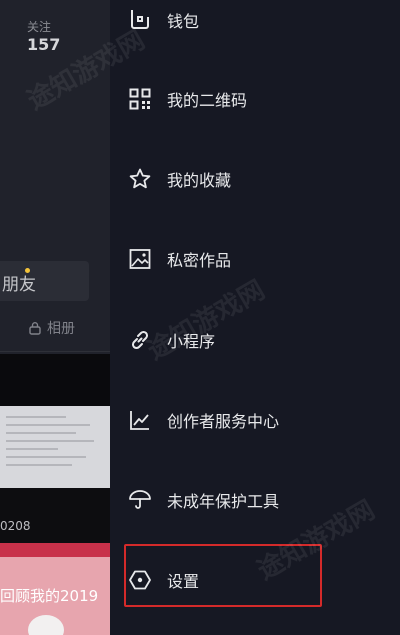  I want to click on album-tab: 相册, so click(51, 328).